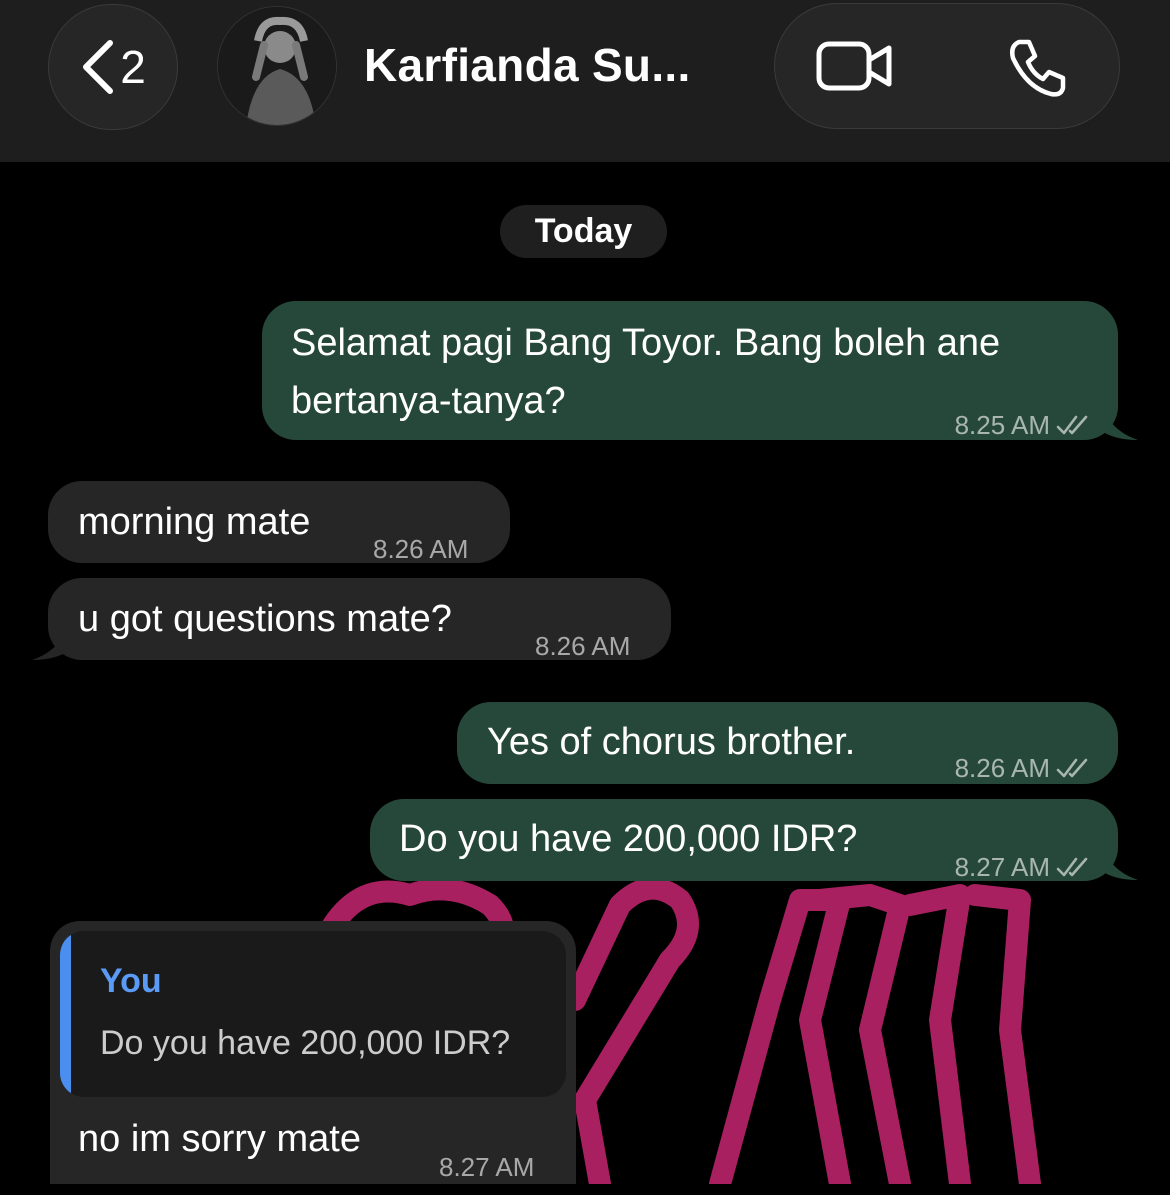  What do you see at coordinates (98, 67) in the screenshot?
I see `chevron-left-icon` at bounding box center [98, 67].